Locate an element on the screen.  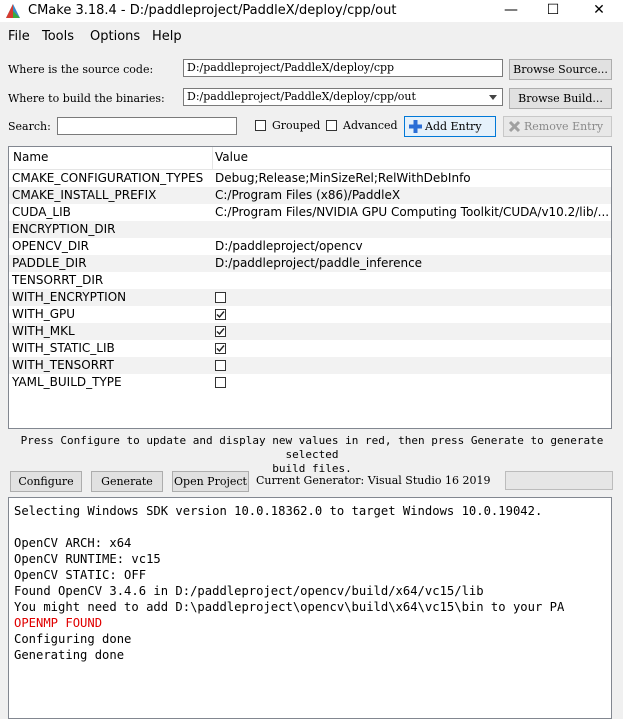
source-path-input: D:/paddleproject/PaddleX/deploy/cpp is located at coordinates (343, 68).